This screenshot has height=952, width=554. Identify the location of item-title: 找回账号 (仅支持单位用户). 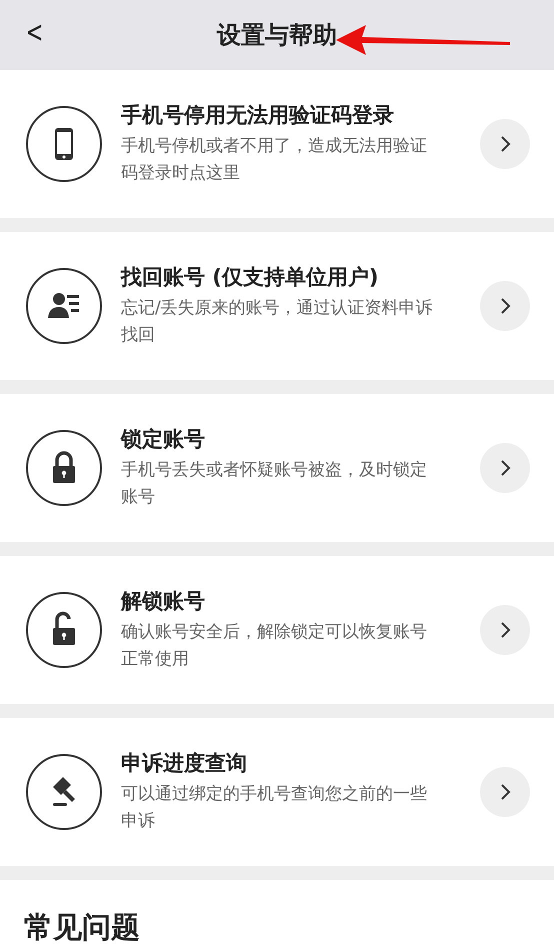
(250, 277).